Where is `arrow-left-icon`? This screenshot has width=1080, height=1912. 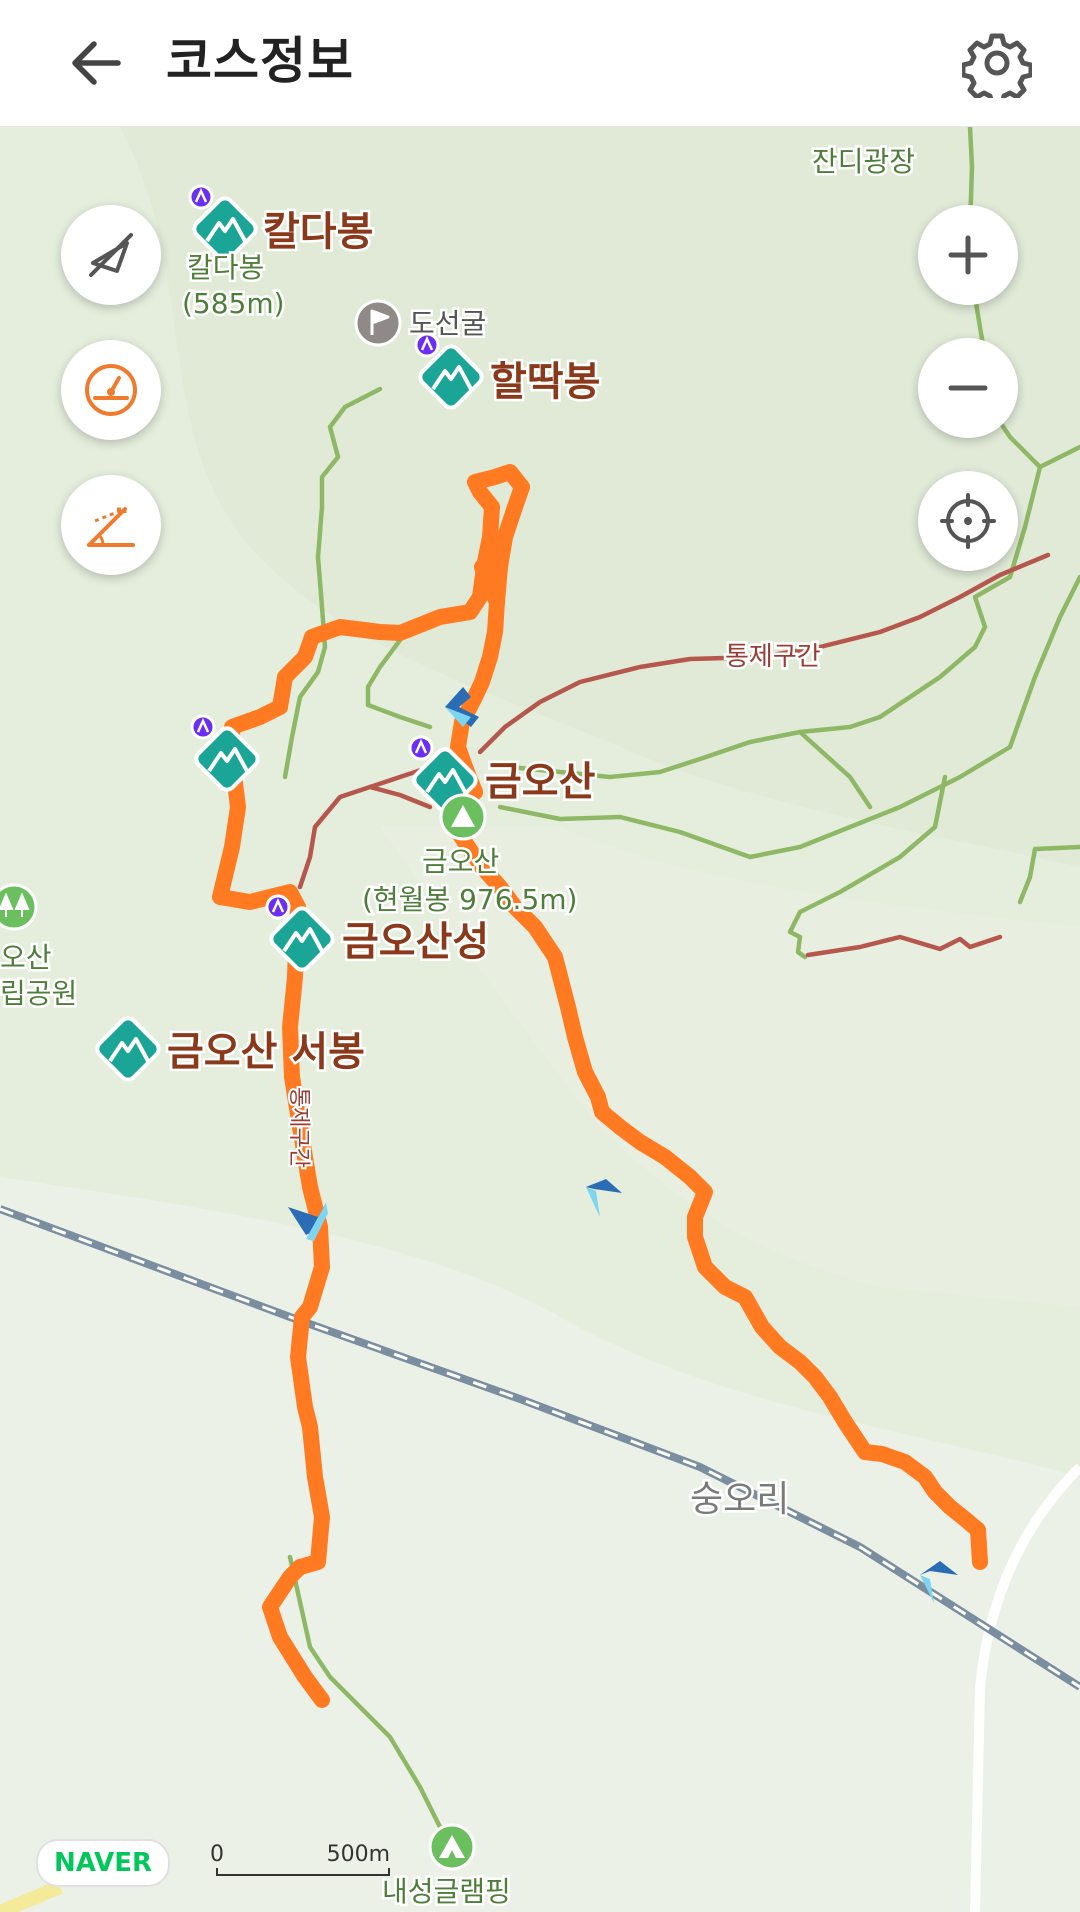 arrow-left-icon is located at coordinates (96, 63).